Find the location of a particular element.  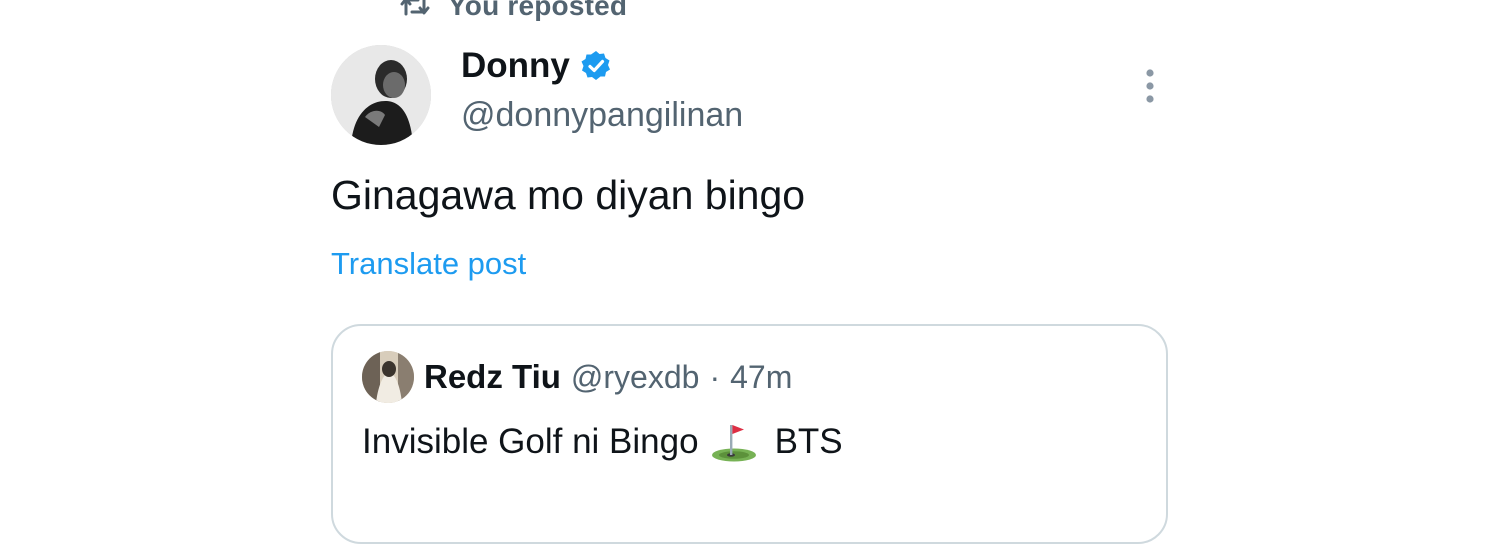

quoted-author-handle: @ryexdb is located at coordinates (635, 377).